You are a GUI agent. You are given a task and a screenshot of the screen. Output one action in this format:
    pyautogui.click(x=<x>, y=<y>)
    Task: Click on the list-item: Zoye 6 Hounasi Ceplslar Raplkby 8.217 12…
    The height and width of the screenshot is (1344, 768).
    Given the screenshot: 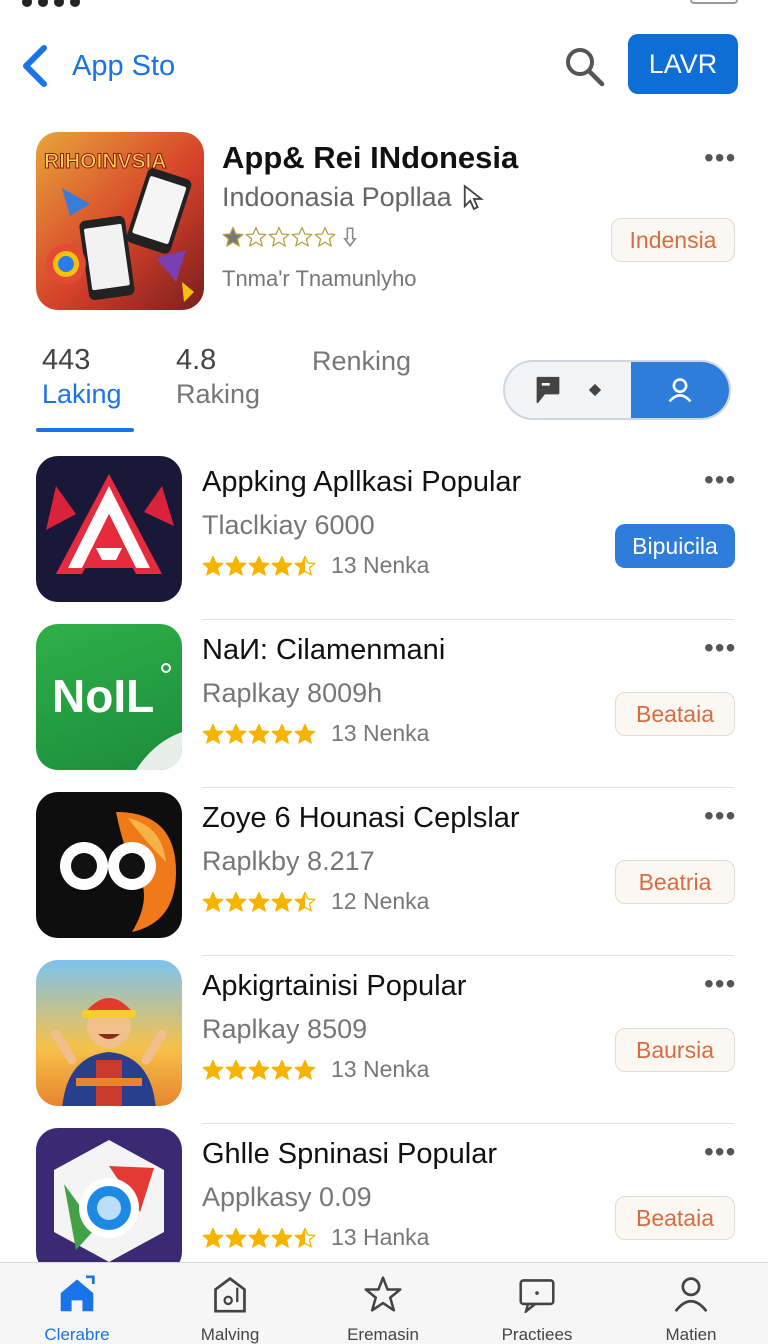 What is the action you would take?
    pyautogui.click(x=384, y=874)
    